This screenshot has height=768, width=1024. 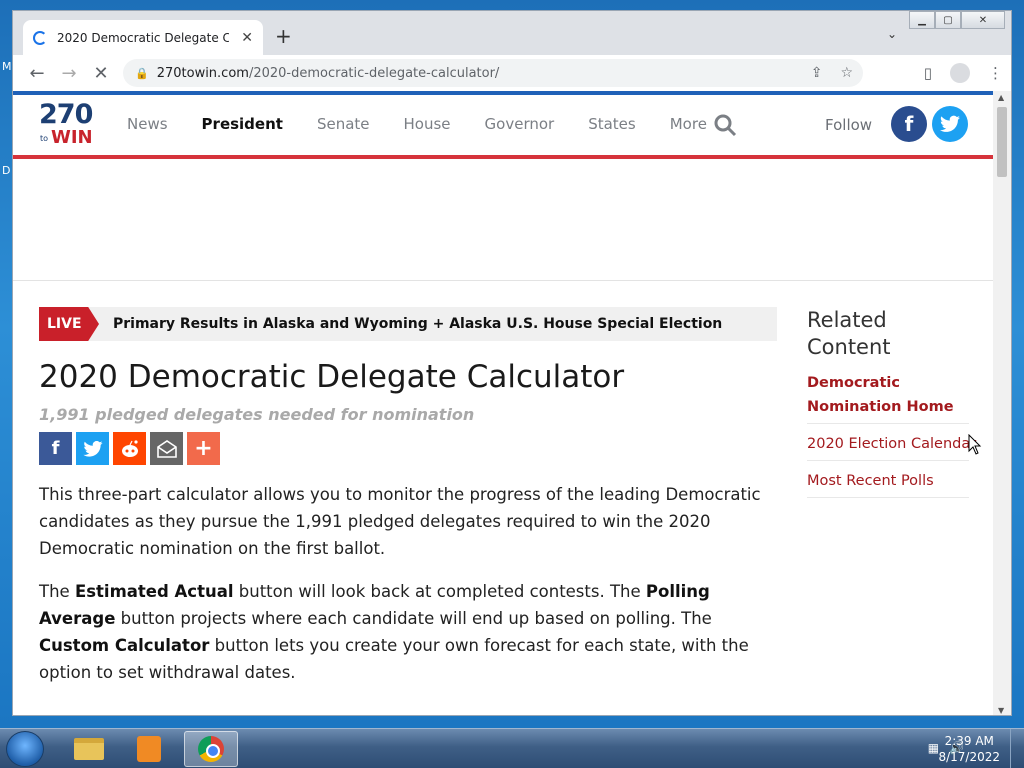 I want to click on show-desktop-button, so click(x=1017, y=748).